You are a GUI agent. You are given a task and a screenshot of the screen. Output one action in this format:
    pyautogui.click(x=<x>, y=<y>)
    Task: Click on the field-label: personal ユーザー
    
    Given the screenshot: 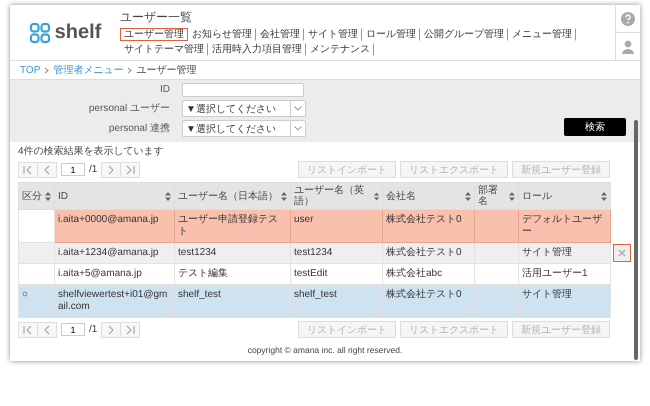 What is the action you would take?
    pyautogui.click(x=129, y=108)
    